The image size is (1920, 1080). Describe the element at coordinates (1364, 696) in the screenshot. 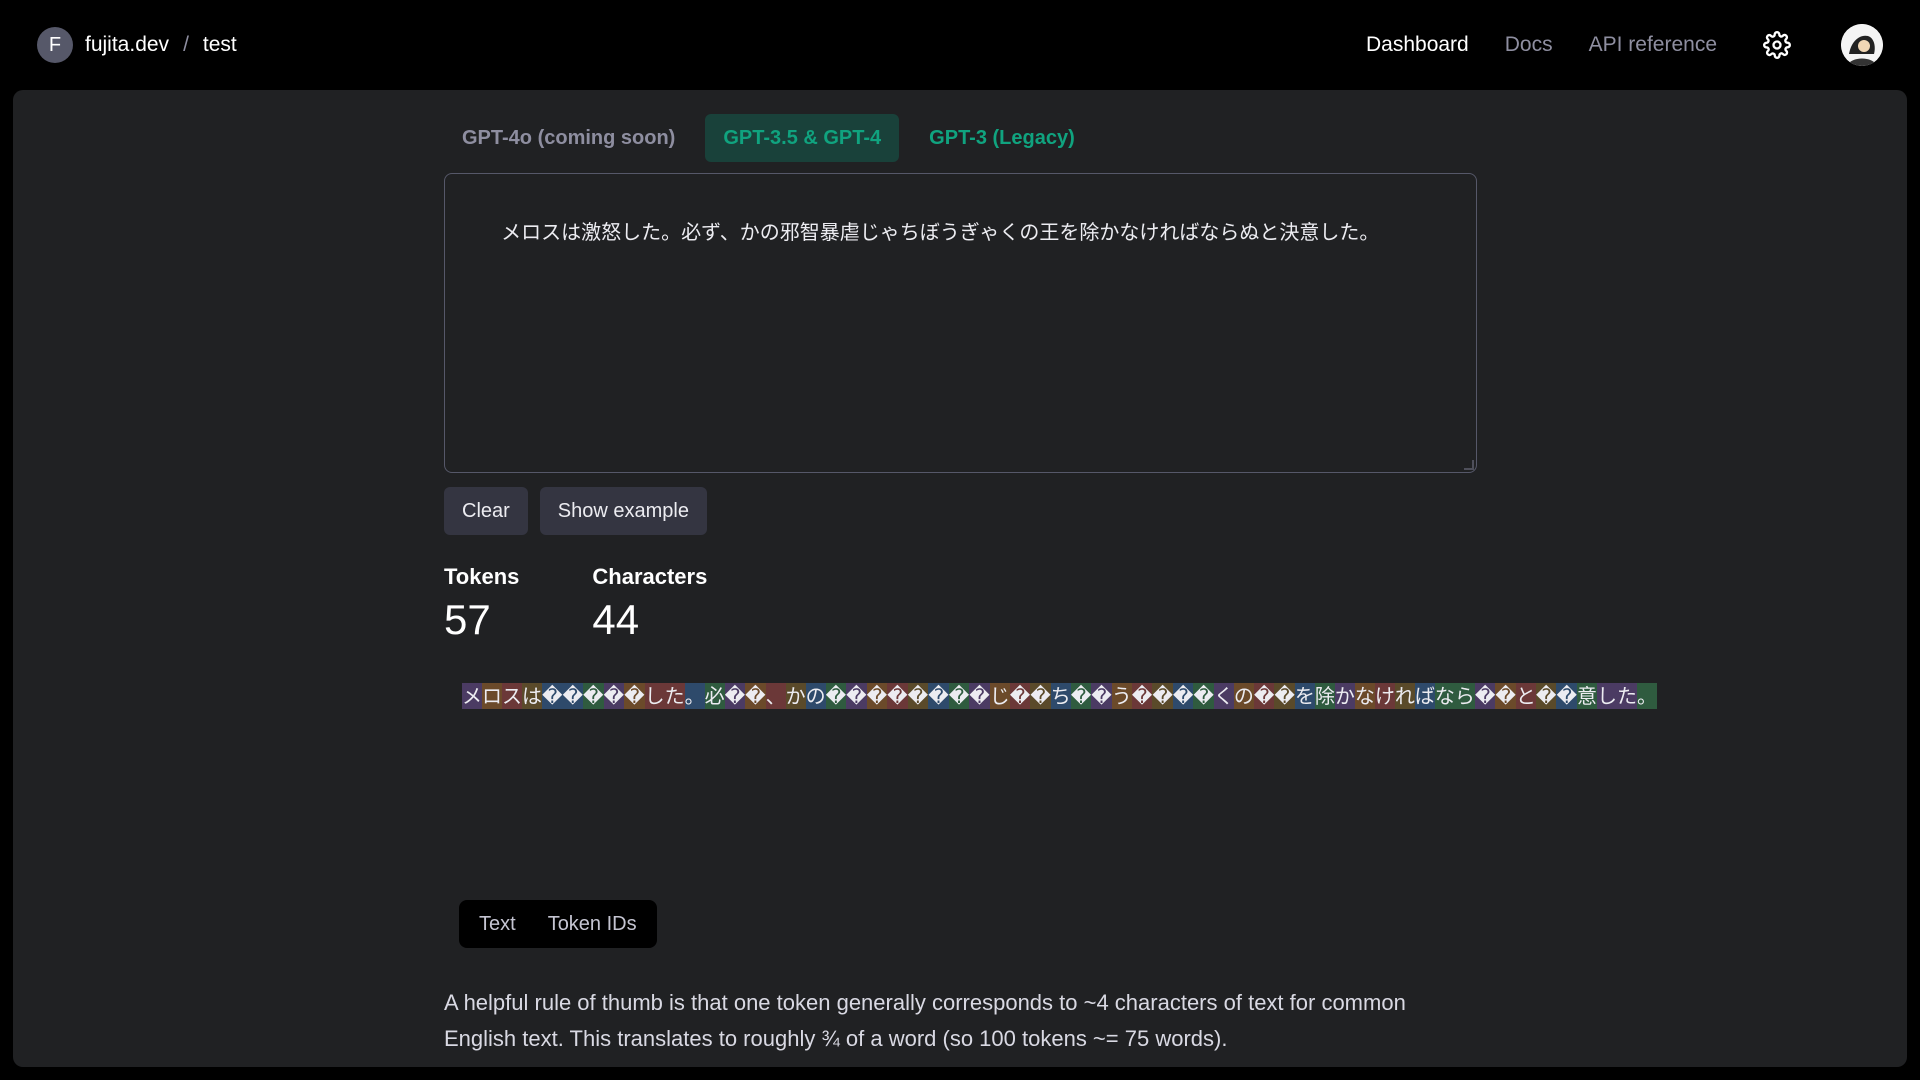

I see `token-chip: な` at that location.